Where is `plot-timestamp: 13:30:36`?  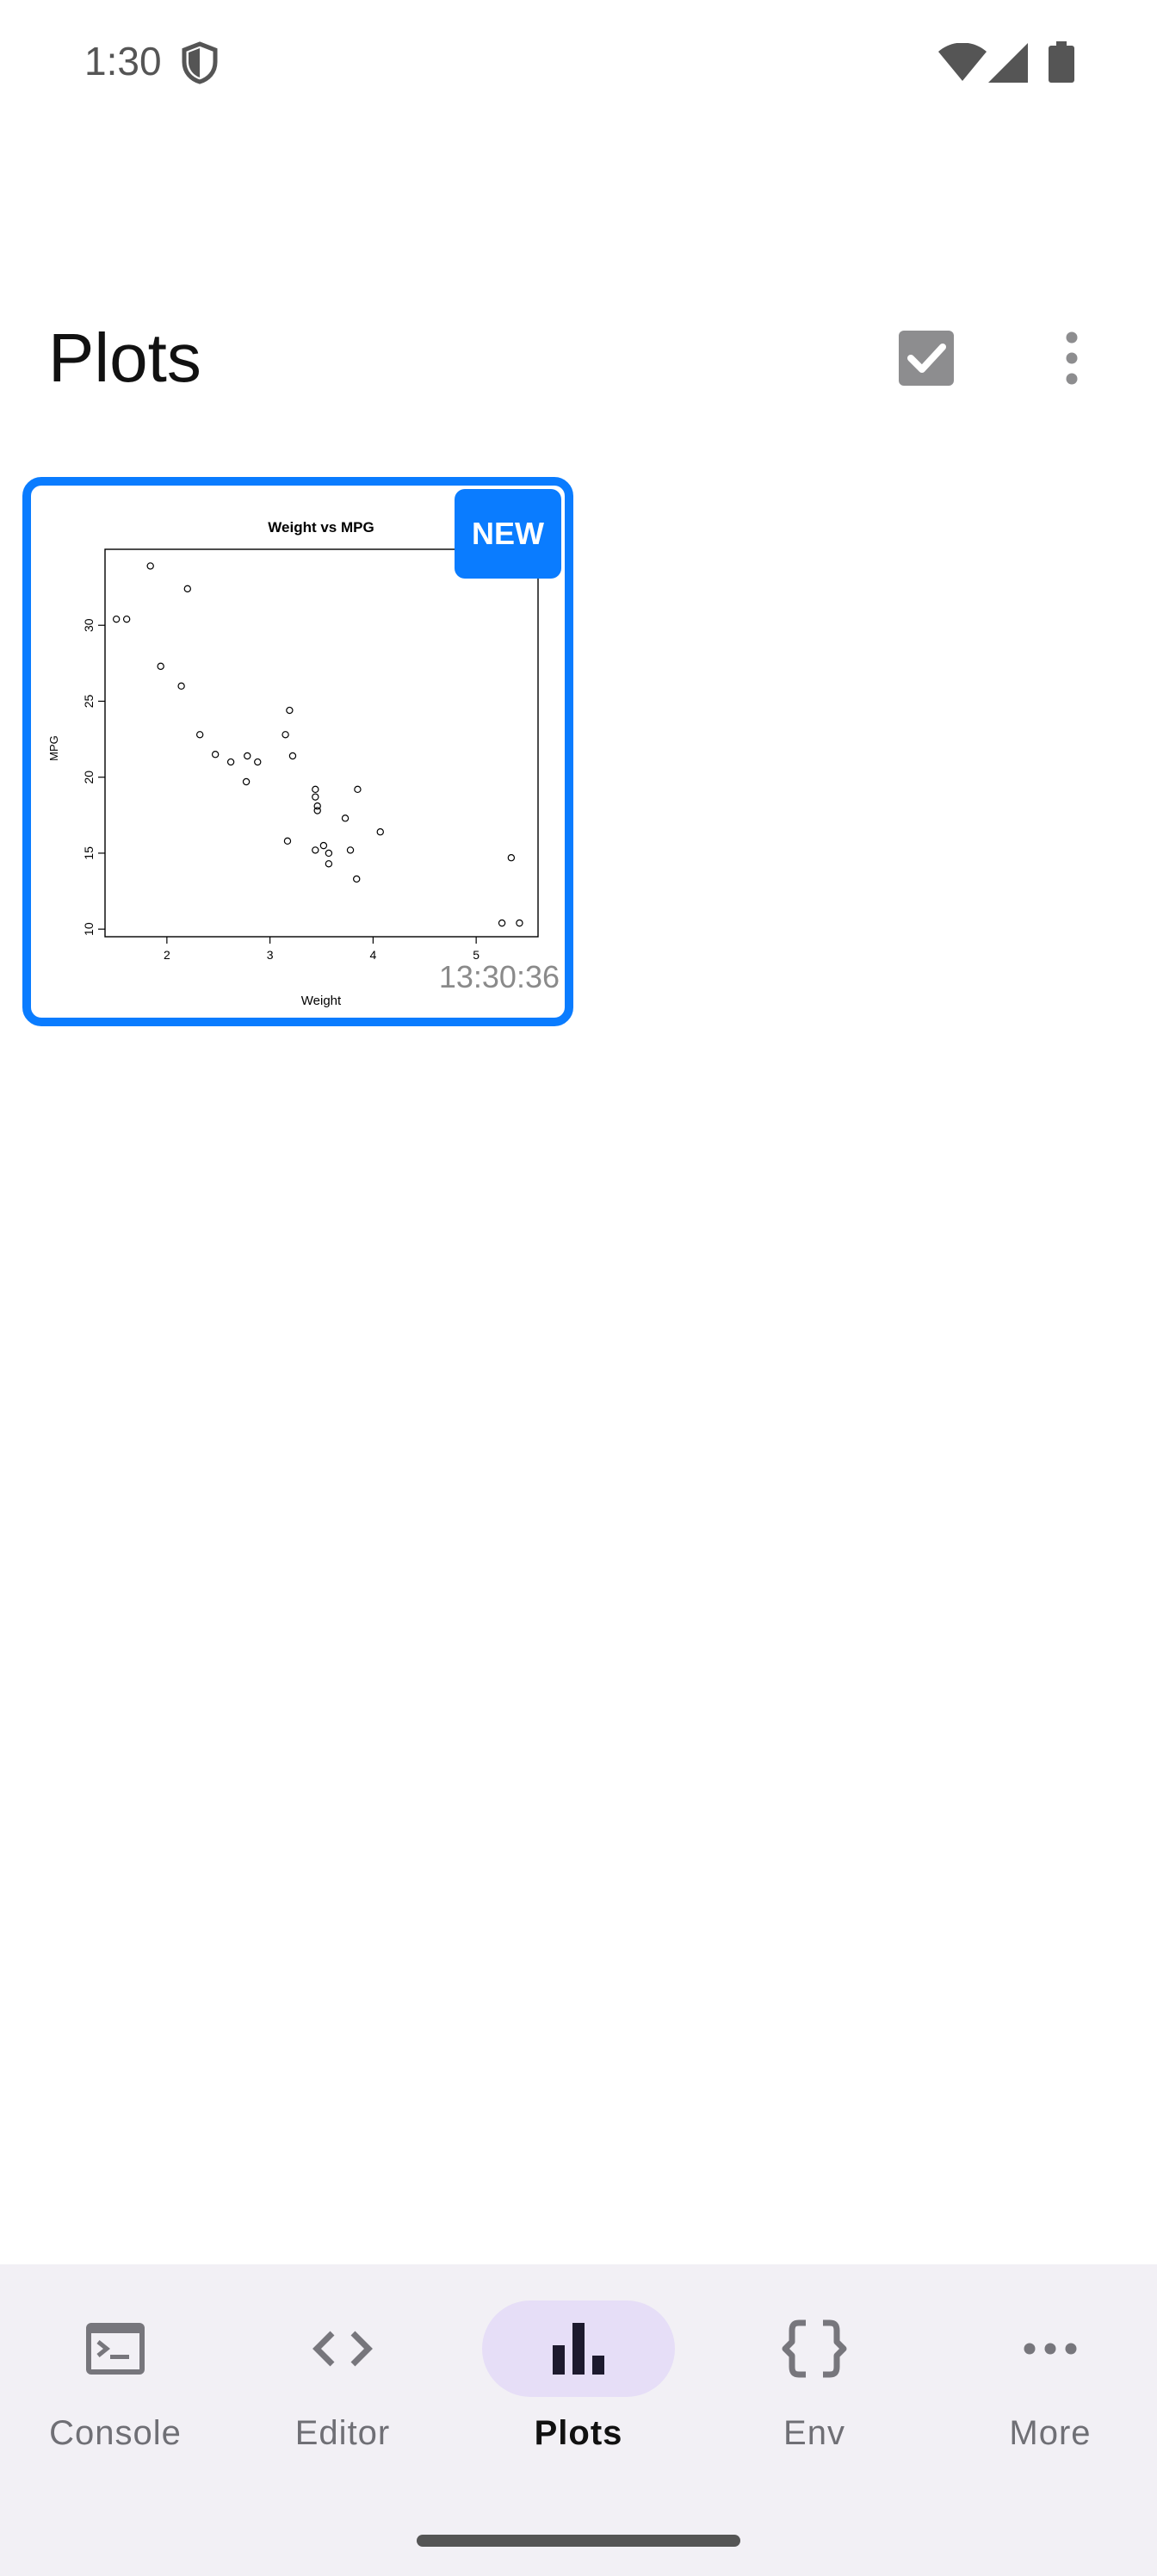
plot-timestamp: 13:30:36 is located at coordinates (499, 977).